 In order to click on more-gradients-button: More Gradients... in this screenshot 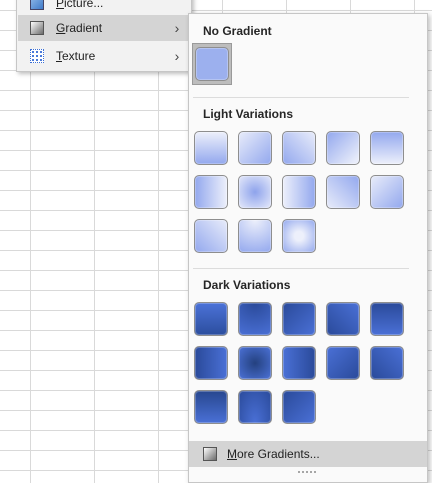, I will do `click(308, 454)`.